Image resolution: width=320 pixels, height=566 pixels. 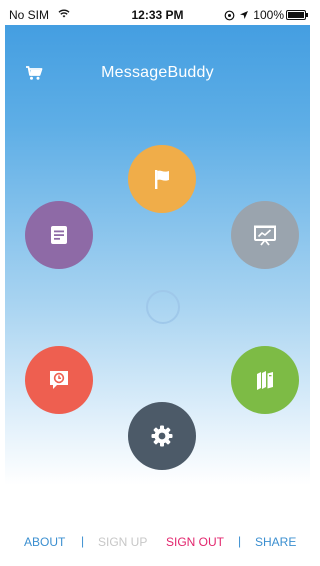 I want to click on library-button, so click(x=265, y=380).